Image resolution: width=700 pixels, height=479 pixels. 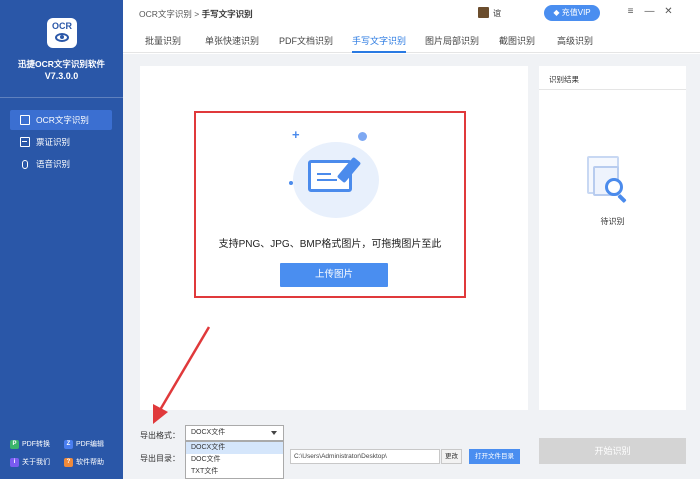 What do you see at coordinates (365, 456) in the screenshot?
I see `export-dir-input: C:\Users\Administrator\Desktop\` at bounding box center [365, 456].